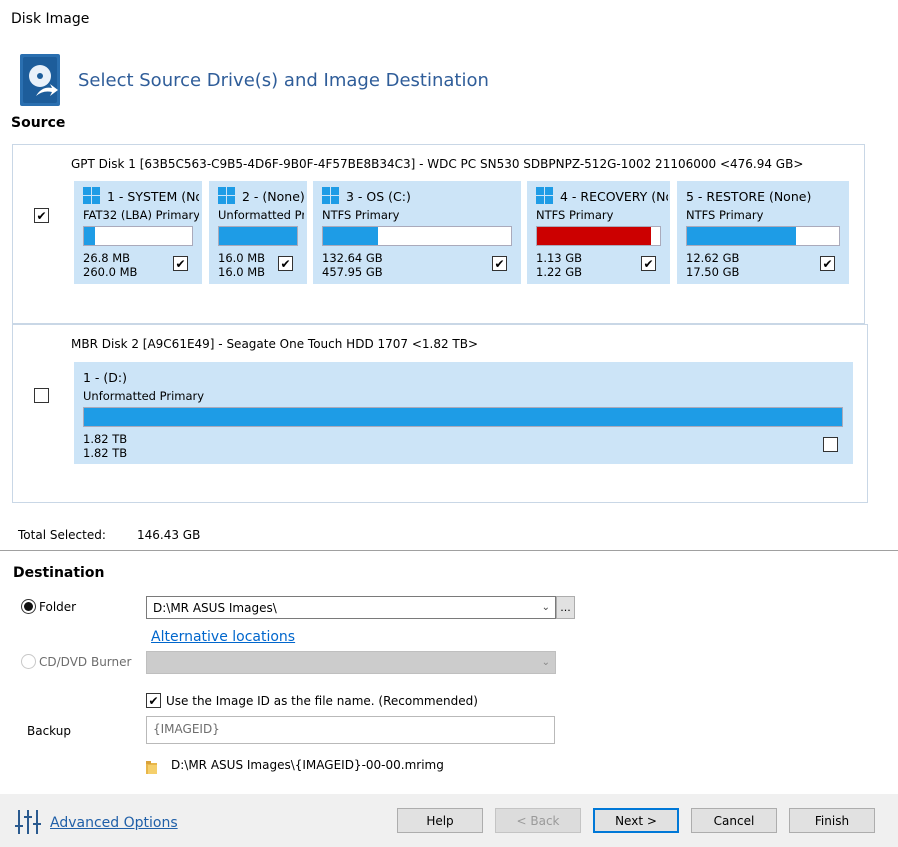 The image size is (898, 847). Describe the element at coordinates (58, 607) in the screenshot. I see `folder-label: Folder` at that location.